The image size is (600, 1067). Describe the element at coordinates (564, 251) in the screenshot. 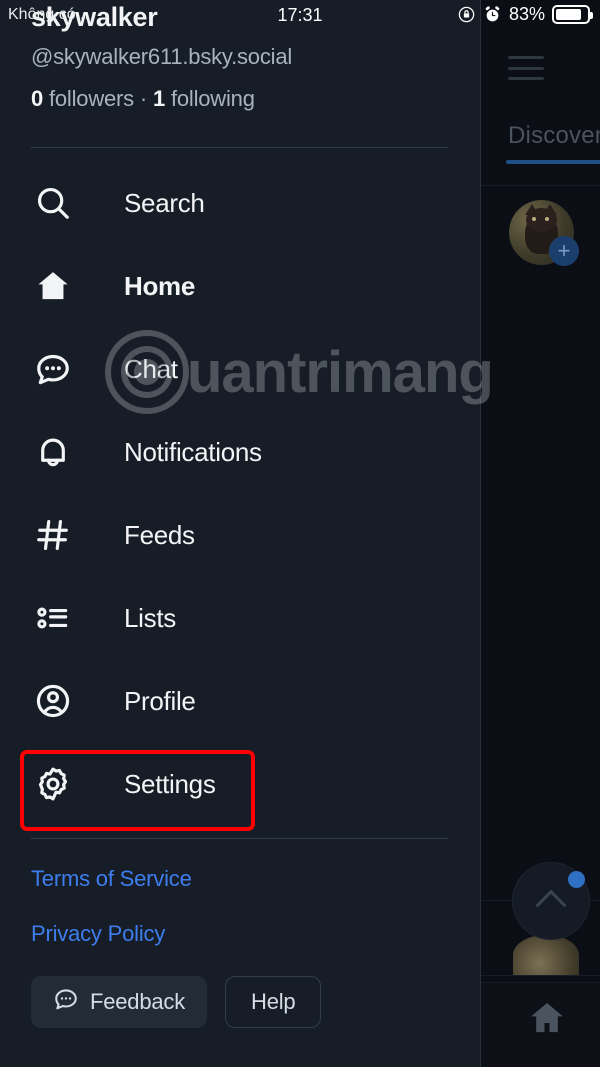

I see `plus-icon: +` at that location.